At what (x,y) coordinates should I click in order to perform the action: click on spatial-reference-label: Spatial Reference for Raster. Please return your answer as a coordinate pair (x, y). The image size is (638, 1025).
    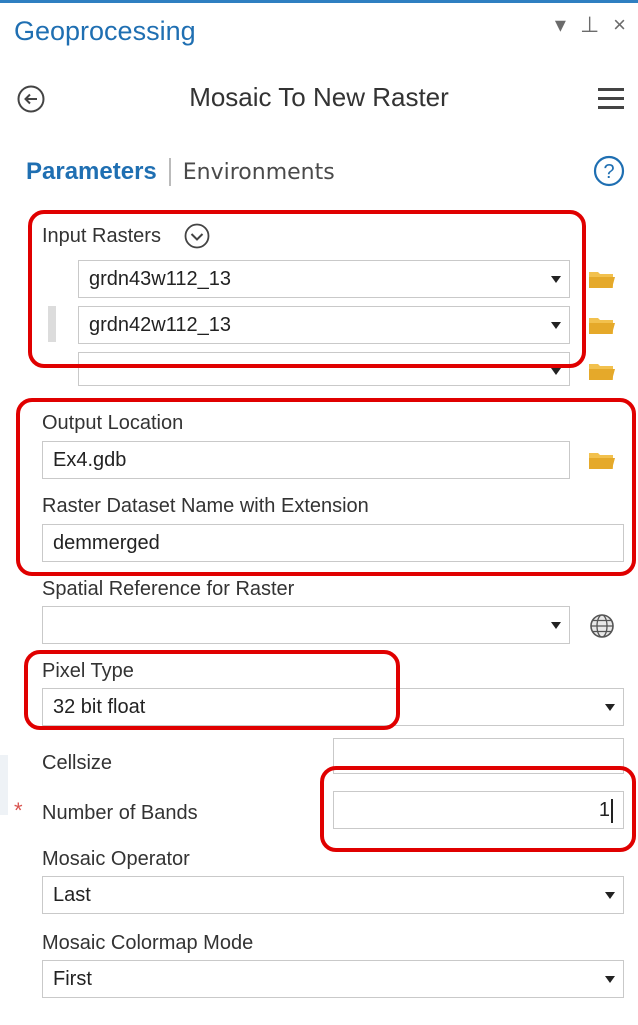
    Looking at the image, I should click on (168, 589).